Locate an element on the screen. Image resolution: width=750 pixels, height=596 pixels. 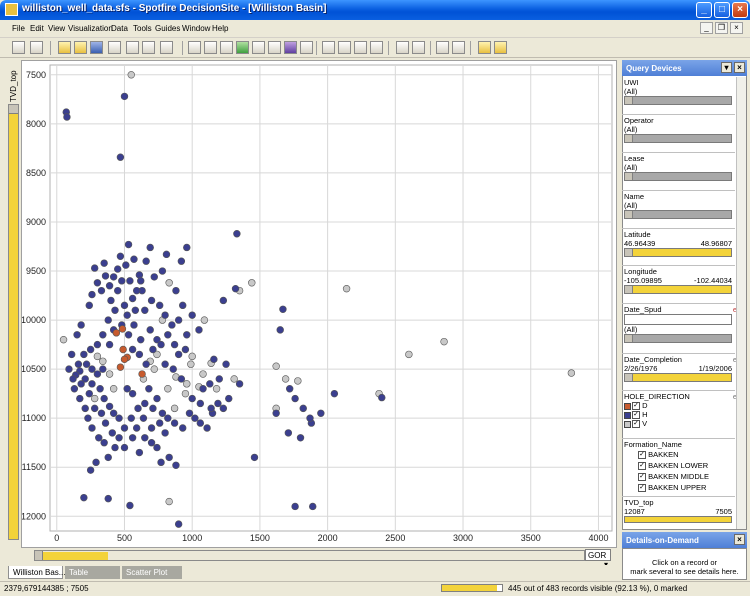
lease-slider is located at coordinates (678, 176).